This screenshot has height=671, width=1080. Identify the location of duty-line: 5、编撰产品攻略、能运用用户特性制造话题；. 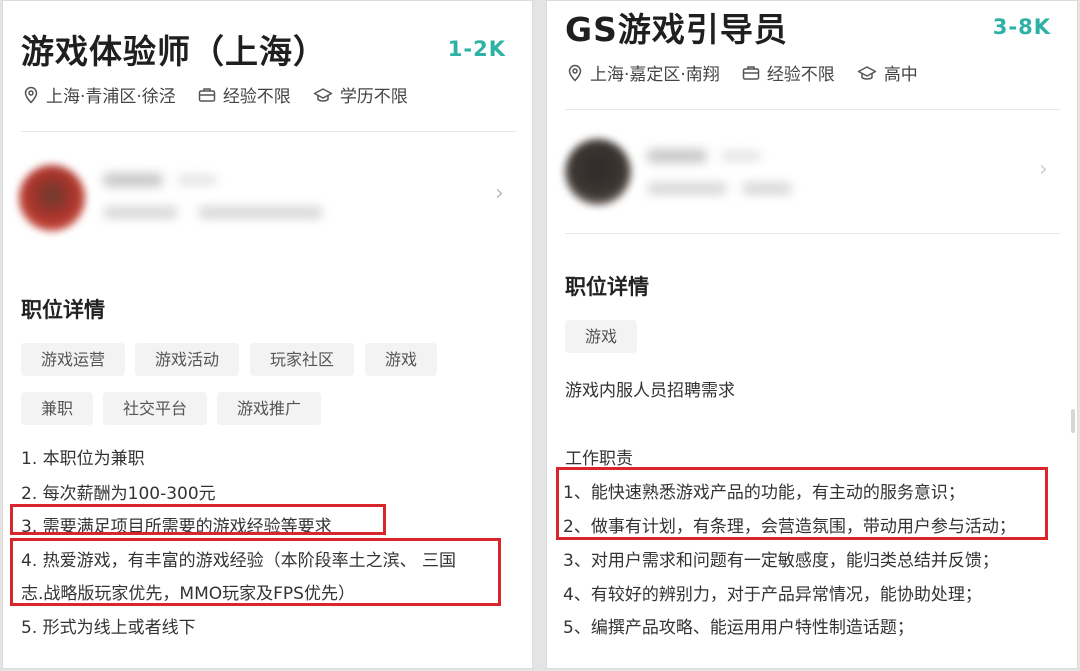
(738, 628).